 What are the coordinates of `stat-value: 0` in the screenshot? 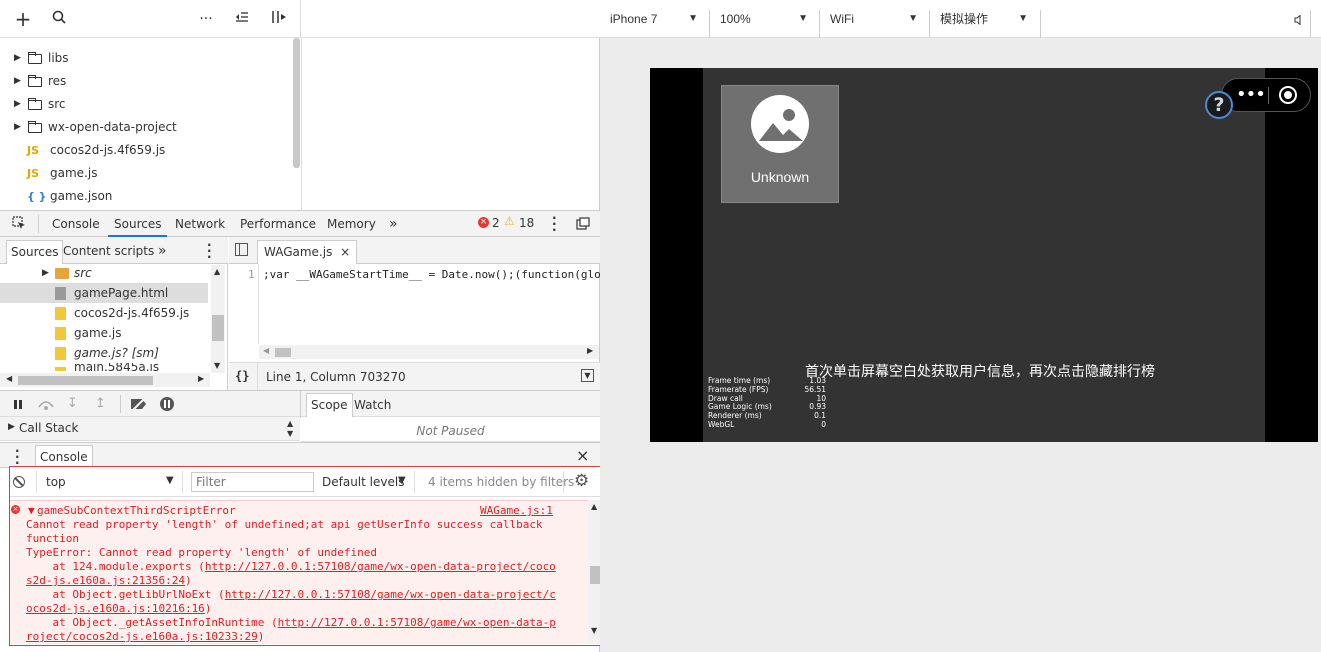 It's located at (823, 424).